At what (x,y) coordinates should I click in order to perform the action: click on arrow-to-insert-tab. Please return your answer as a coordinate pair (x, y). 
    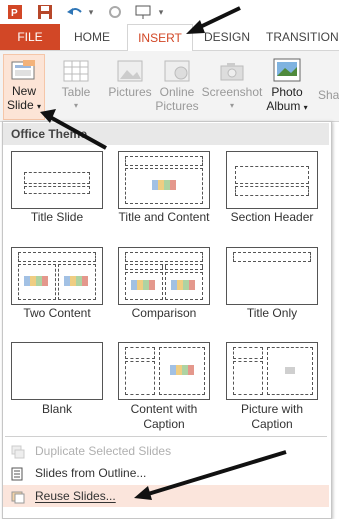
    Looking at the image, I should click on (213, 20).